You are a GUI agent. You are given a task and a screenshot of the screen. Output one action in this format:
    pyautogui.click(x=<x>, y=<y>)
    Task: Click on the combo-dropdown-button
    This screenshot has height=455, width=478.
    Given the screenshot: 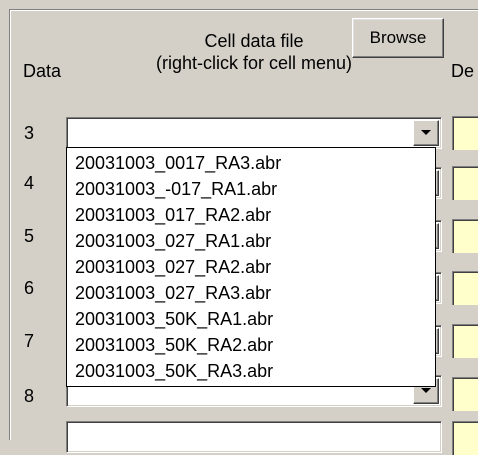 What is the action you would take?
    pyautogui.click(x=426, y=133)
    